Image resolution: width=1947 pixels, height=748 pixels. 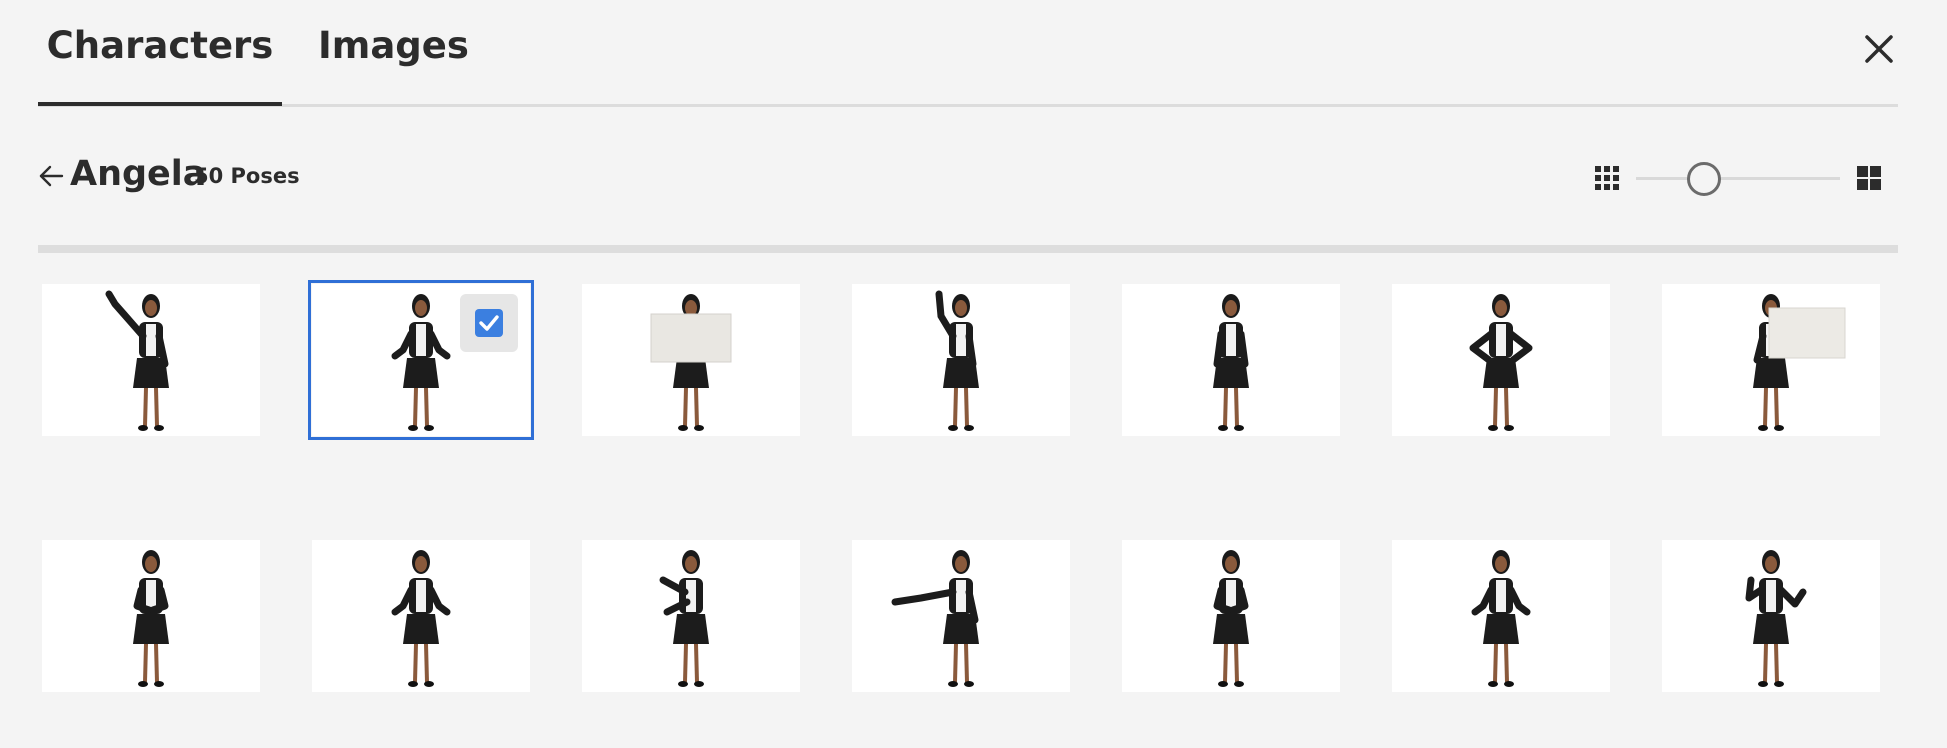 I want to click on selection-checkbox, so click(x=489, y=323).